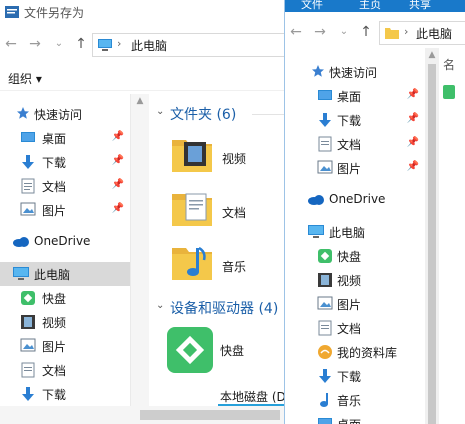  Describe the element at coordinates (54, 139) in the screenshot. I see `nav-label: 桌面` at that location.